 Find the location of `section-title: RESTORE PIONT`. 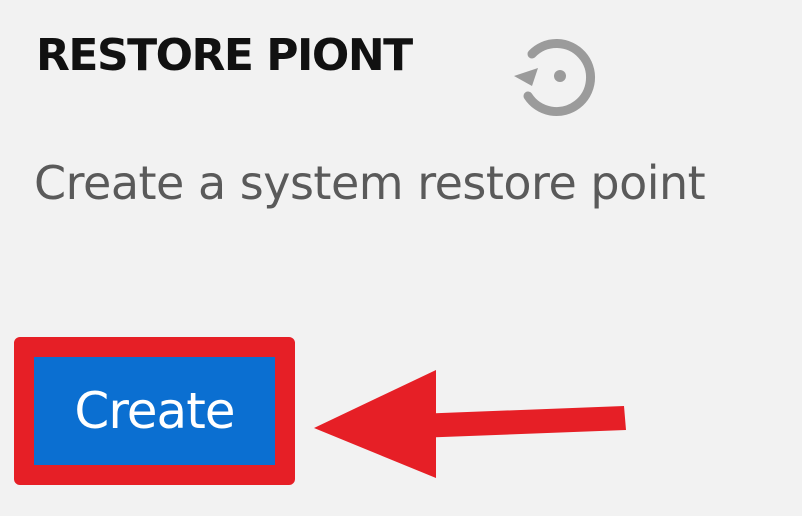

section-title: RESTORE PIONT is located at coordinates (224, 55).